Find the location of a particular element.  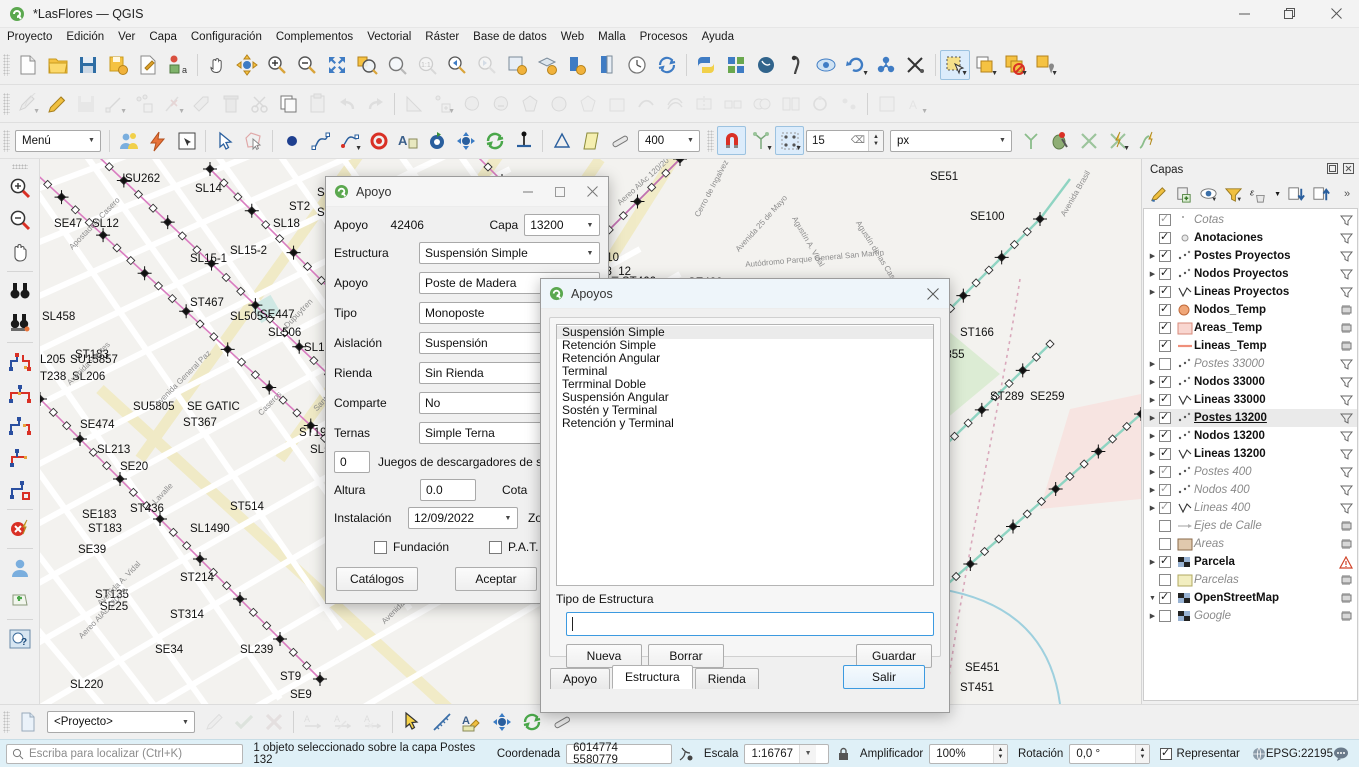

move-annotation-icon: A is located at coordinates (343, 722).